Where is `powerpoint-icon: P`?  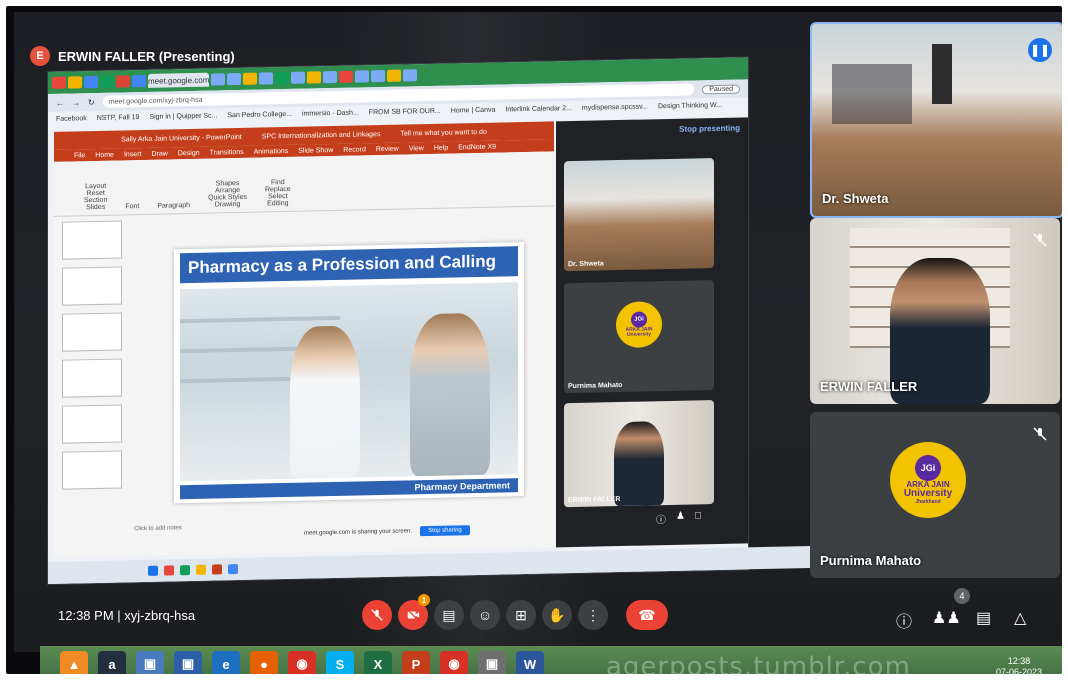 powerpoint-icon: P is located at coordinates (416, 662).